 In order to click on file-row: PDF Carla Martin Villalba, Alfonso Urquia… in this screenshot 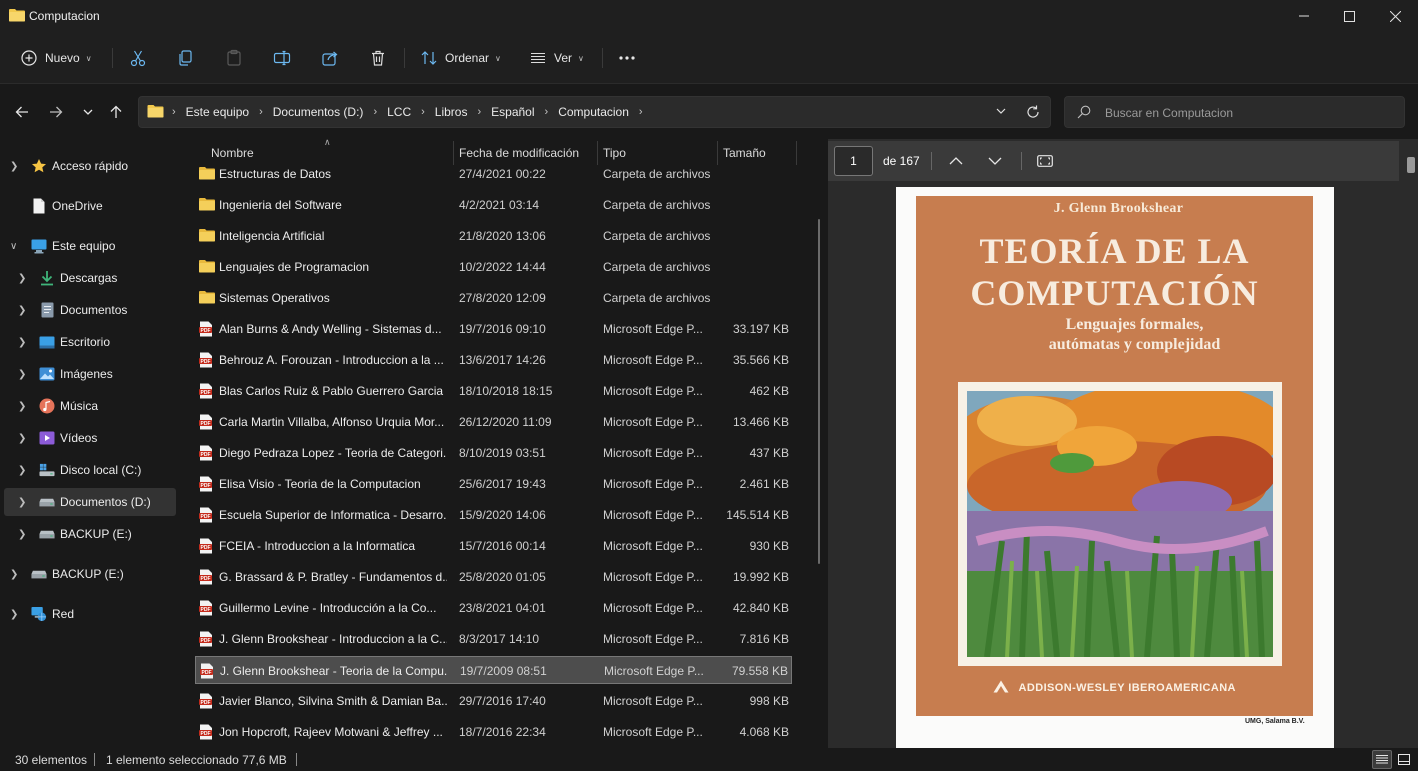, I will do `click(493, 422)`.